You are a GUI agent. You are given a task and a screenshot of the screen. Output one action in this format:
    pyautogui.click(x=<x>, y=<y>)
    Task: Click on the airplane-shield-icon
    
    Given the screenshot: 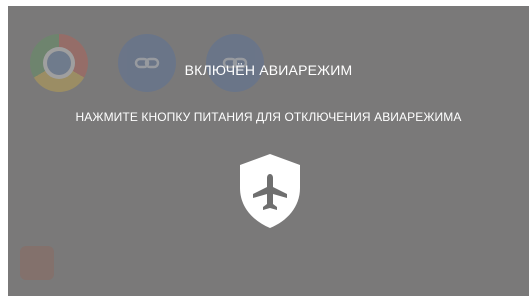 What is the action you would take?
    pyautogui.click(x=270, y=191)
    